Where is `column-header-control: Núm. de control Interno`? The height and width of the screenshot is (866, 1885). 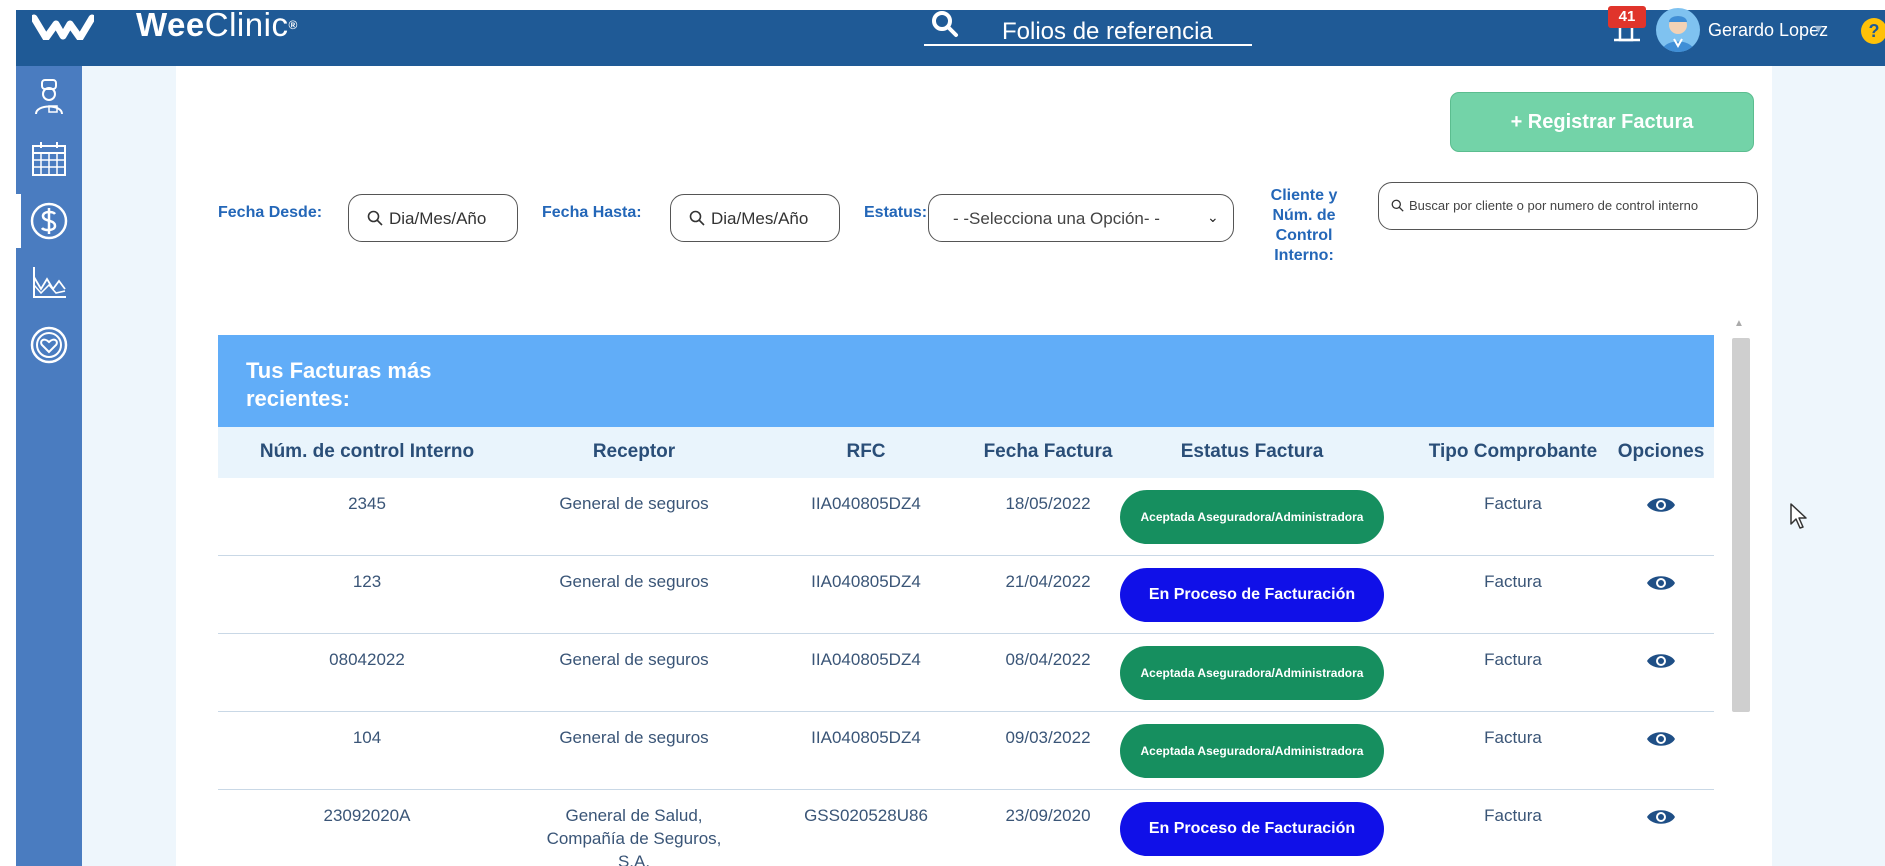 column-header-control: Núm. de control Interno is located at coordinates (367, 451).